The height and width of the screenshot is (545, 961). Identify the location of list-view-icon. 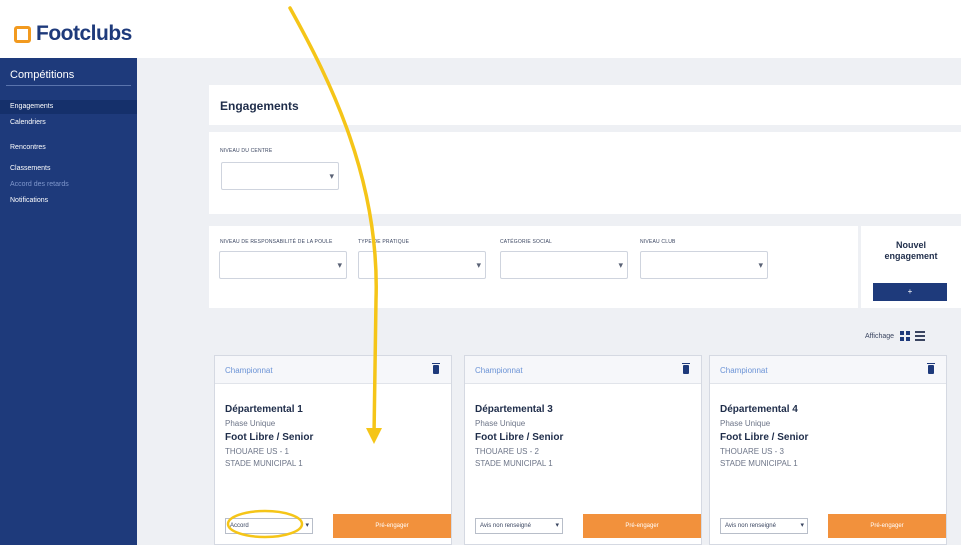
(920, 336).